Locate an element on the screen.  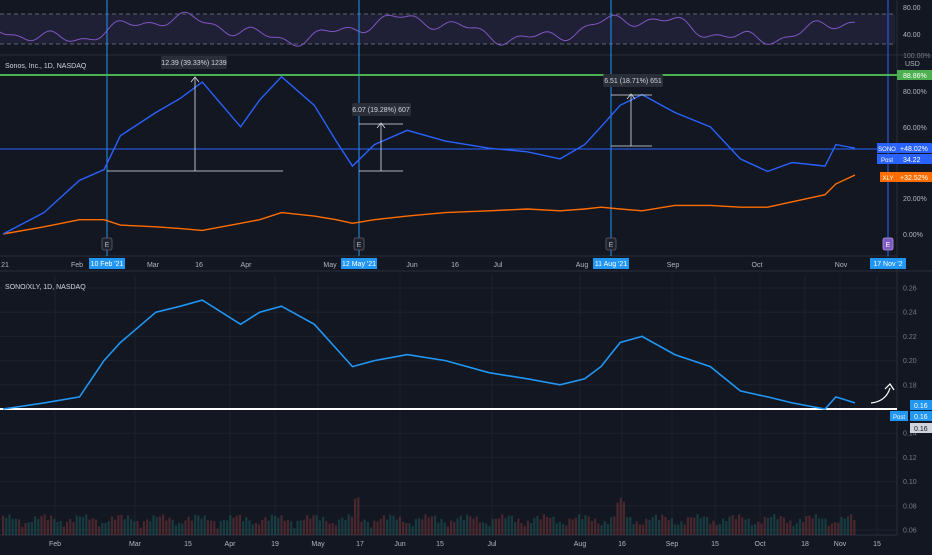
top-chart-title: Sonos, Inc., 1D, NASDAQ is located at coordinates (46, 66).